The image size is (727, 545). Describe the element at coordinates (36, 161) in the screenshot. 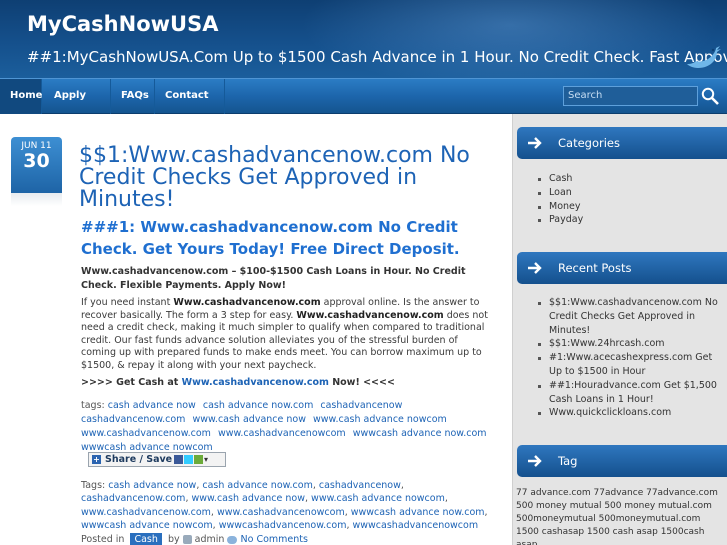

I see `date-day: 30` at that location.